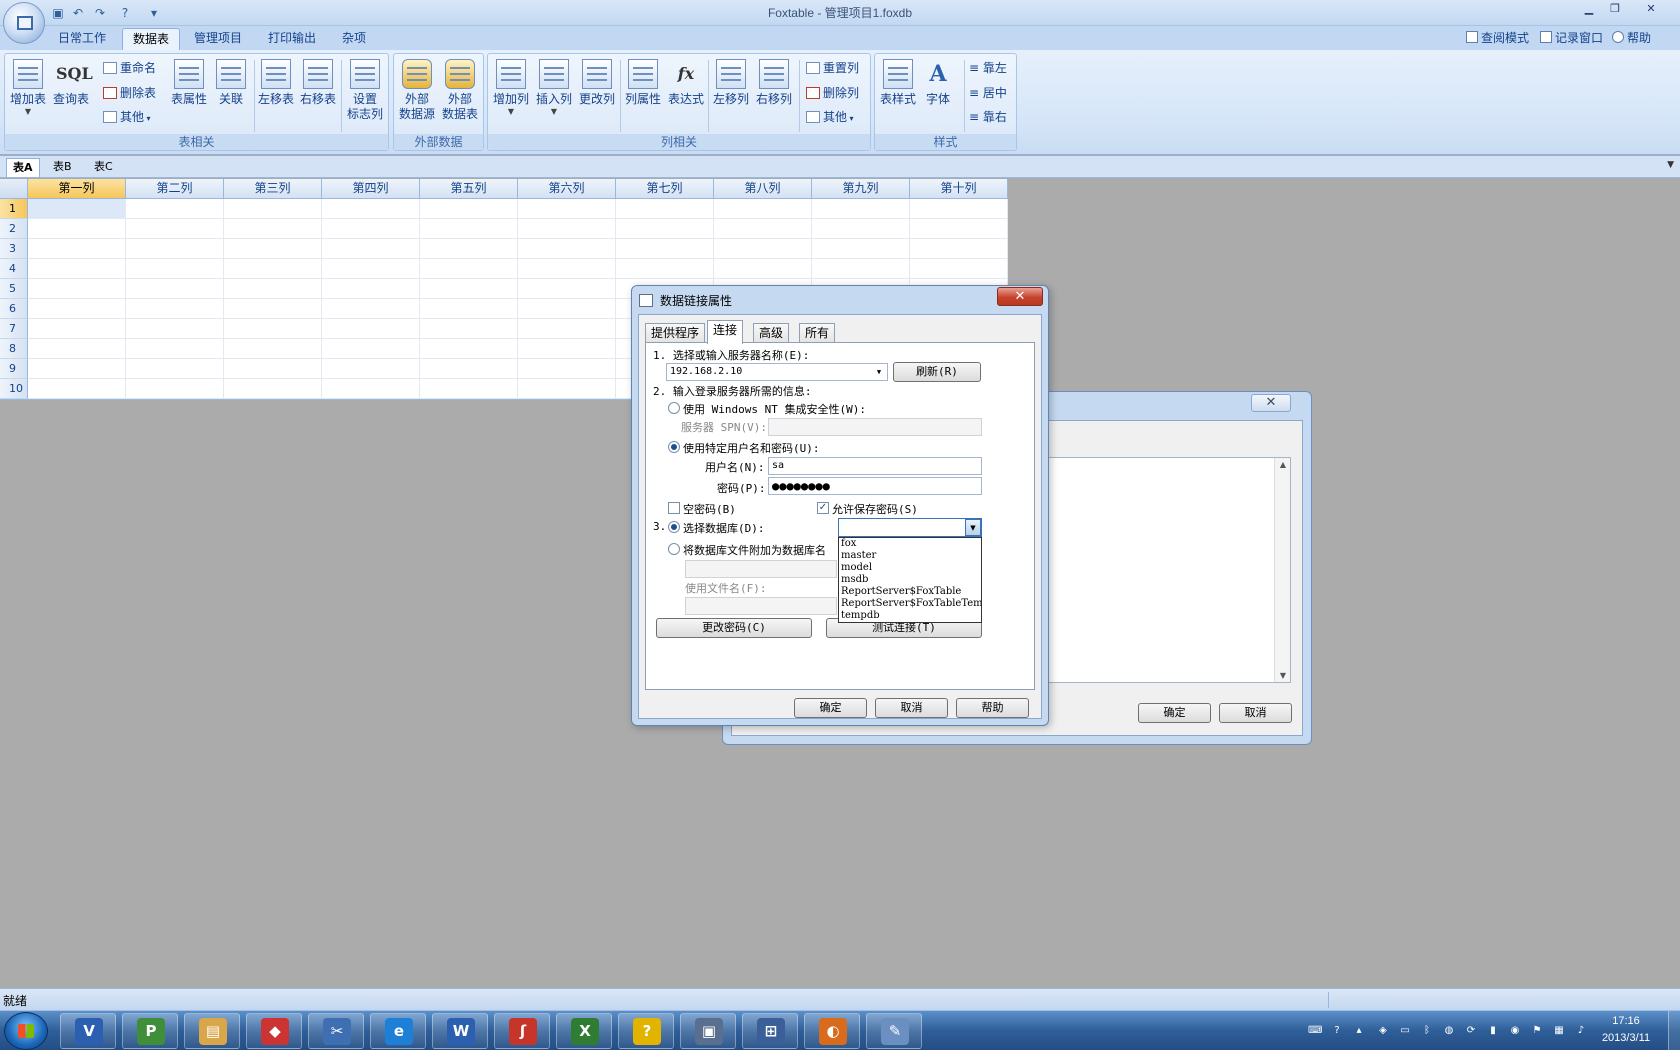 The image size is (1680, 1050). Describe the element at coordinates (763, 189) in the screenshot. I see `column-header: 第八列` at that location.